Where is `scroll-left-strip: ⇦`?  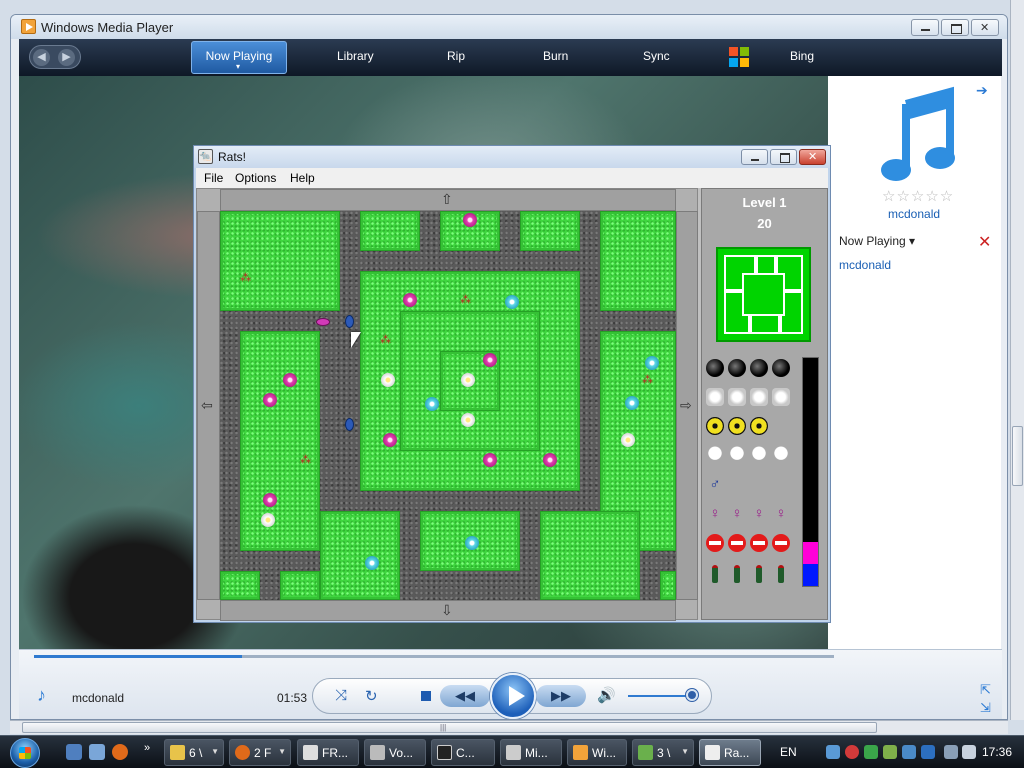 scroll-left-strip: ⇦ is located at coordinates (208, 405).